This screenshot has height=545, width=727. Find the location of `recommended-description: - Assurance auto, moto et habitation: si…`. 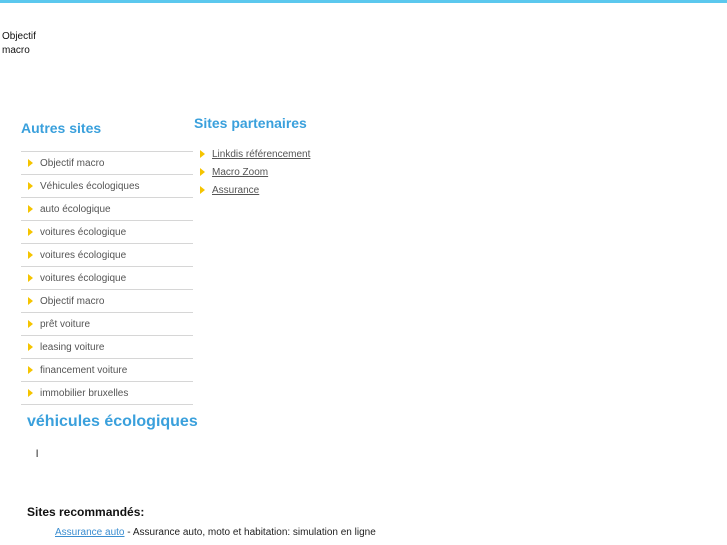

recommended-description: - Assurance auto, moto et habitation: si… is located at coordinates (250, 532).